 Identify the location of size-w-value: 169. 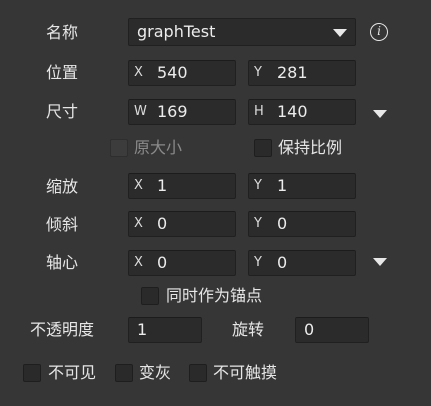
(172, 111).